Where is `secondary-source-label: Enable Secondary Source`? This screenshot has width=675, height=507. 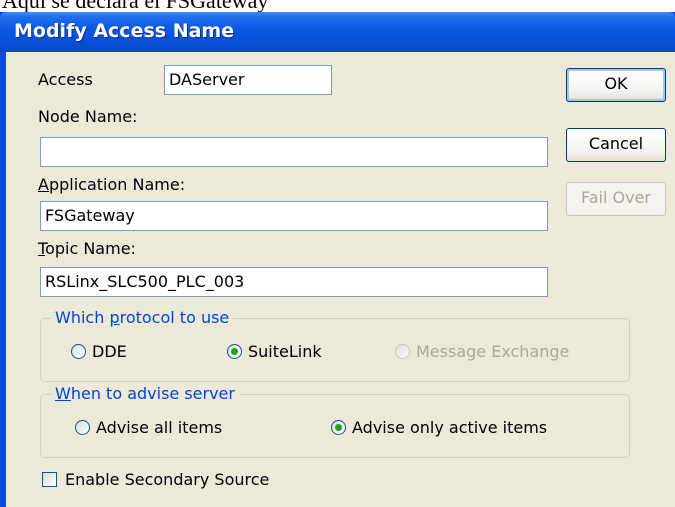 secondary-source-label: Enable Secondary Source is located at coordinates (167, 479).